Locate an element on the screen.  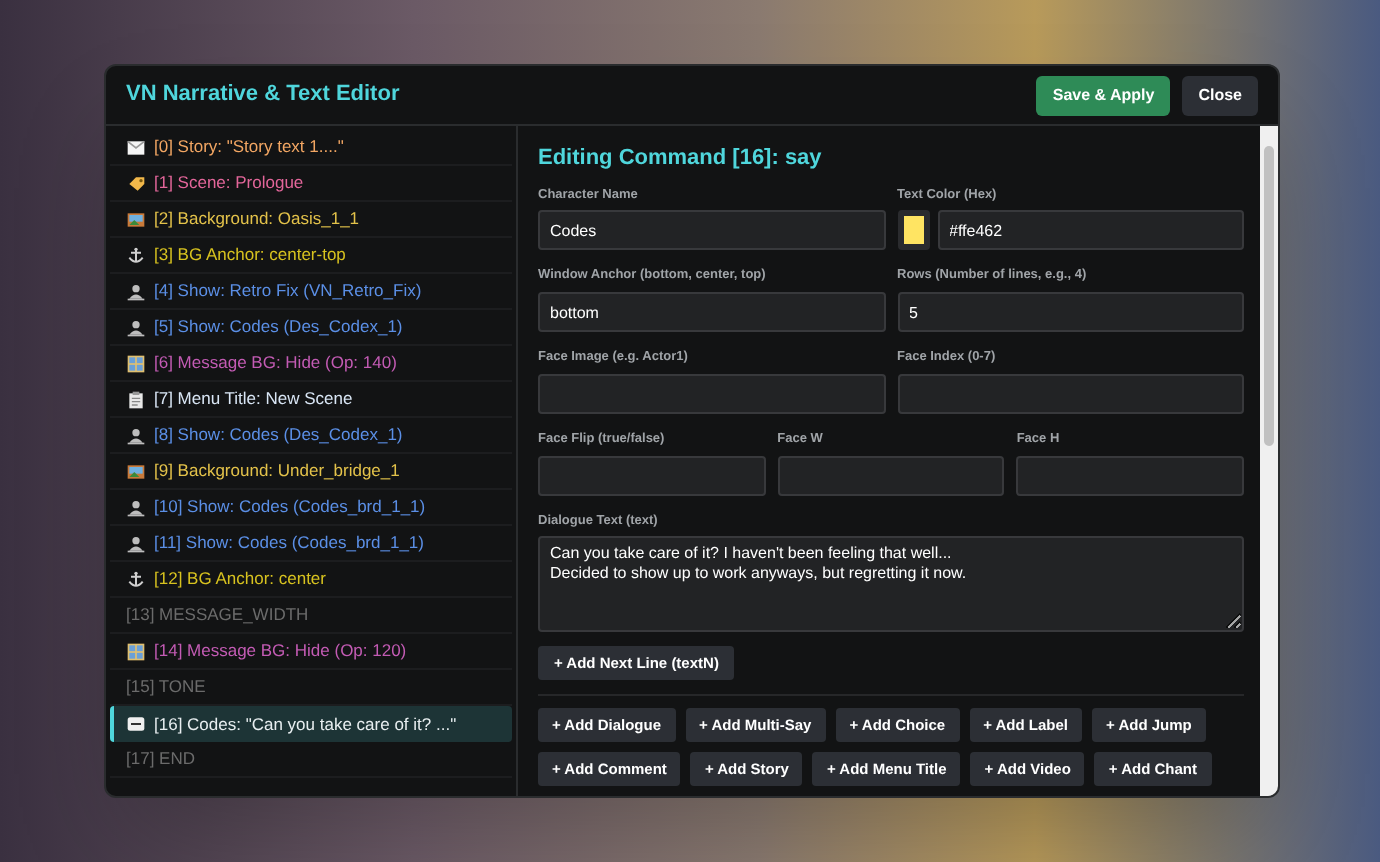
input-field: bottom is located at coordinates (711, 312).